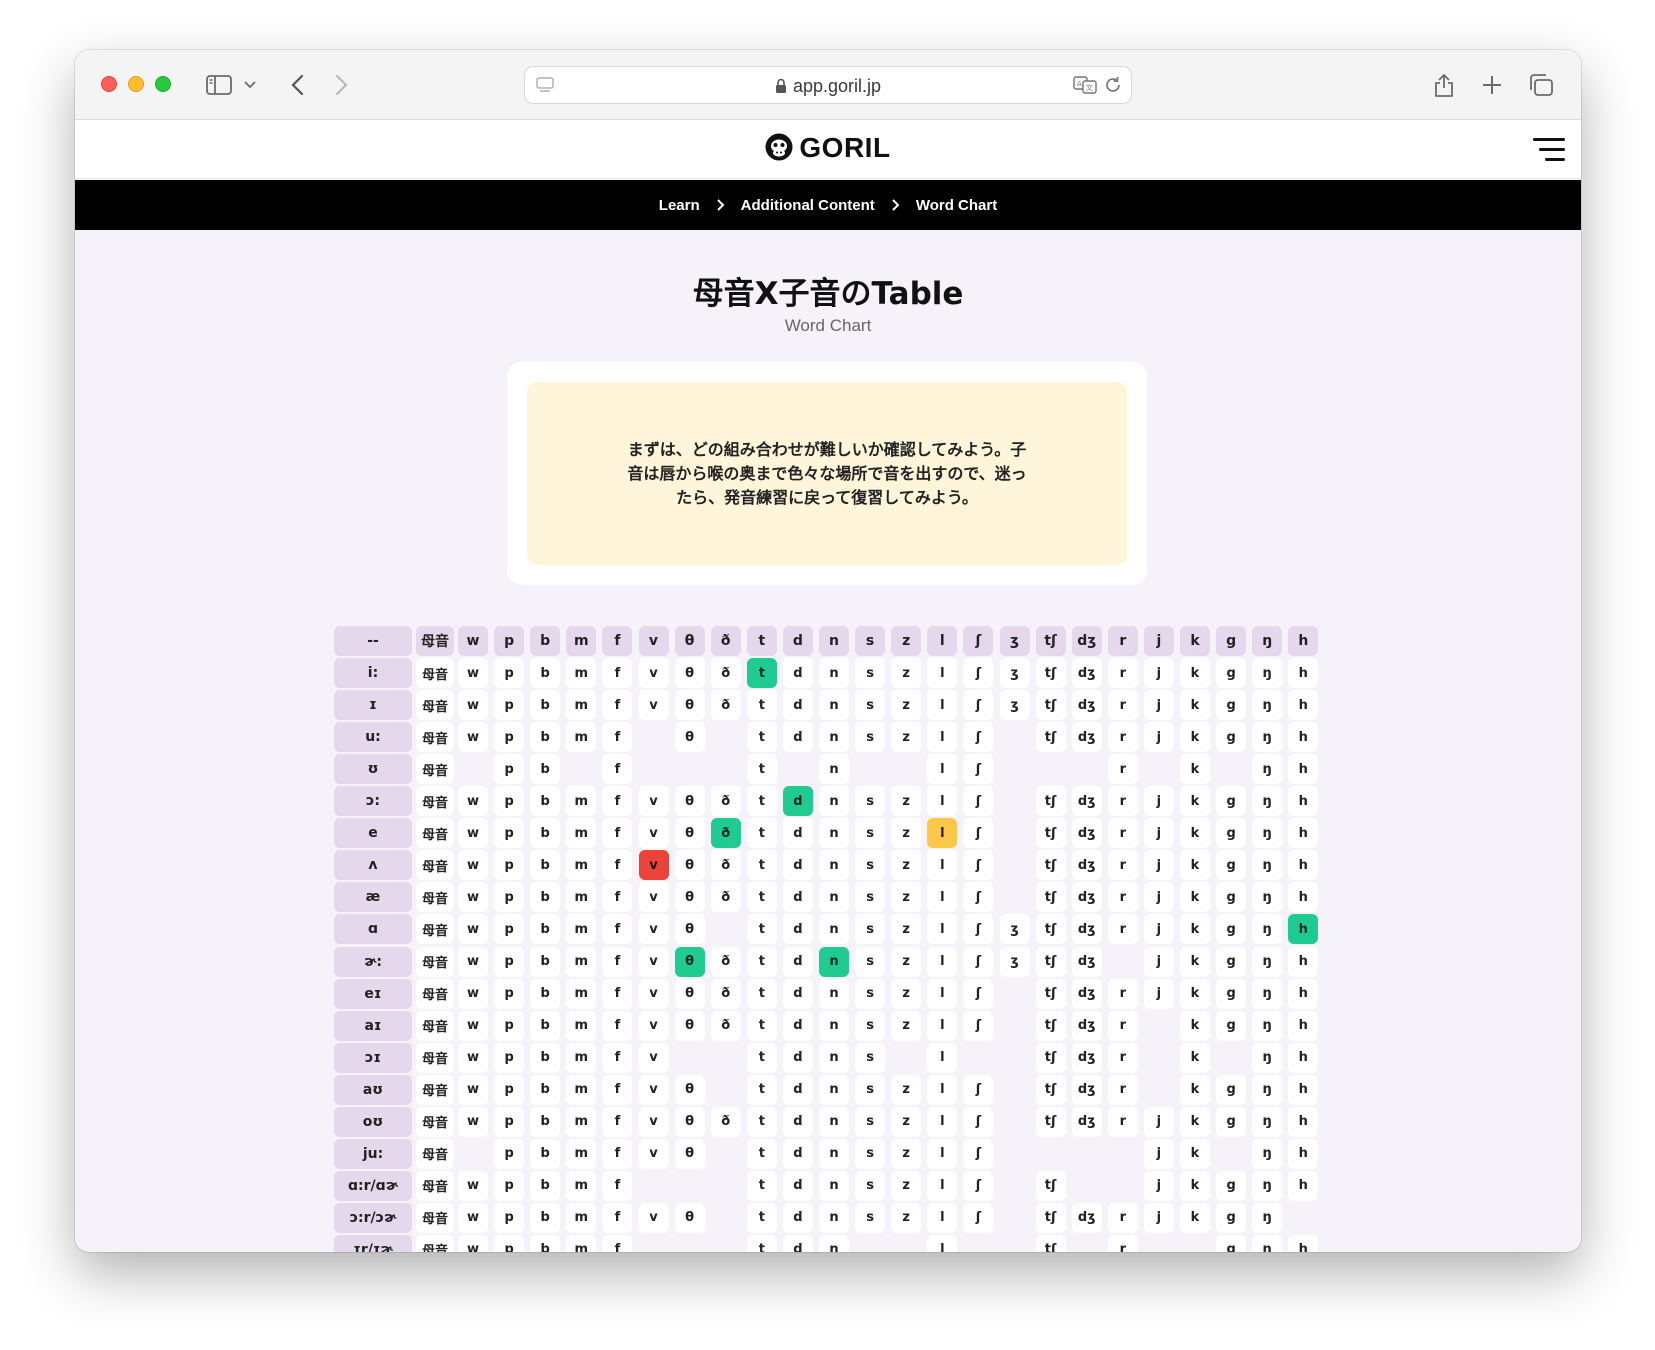 The width and height of the screenshot is (1655, 1350). What do you see at coordinates (653, 1025) in the screenshot?
I see `word-cell: v` at bounding box center [653, 1025].